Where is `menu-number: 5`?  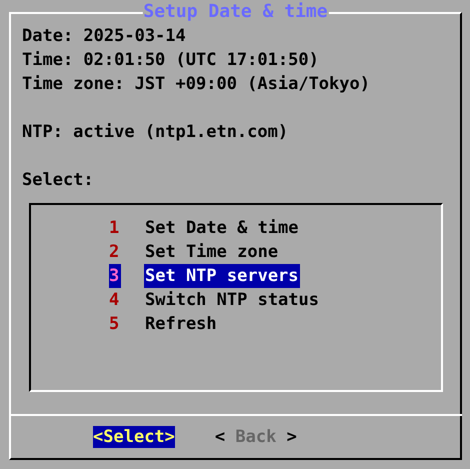
menu-number: 5 is located at coordinates (114, 324).